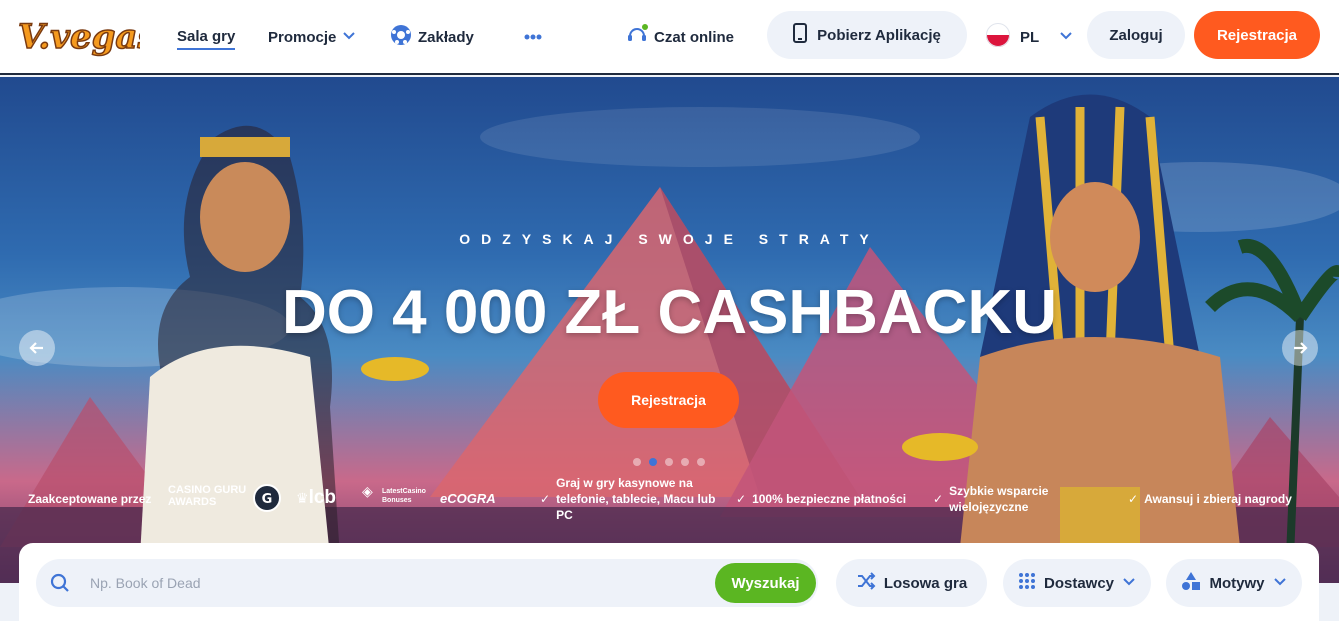 The height and width of the screenshot is (621, 1339). Describe the element at coordinates (669, 312) in the screenshot. I see `hero-title: DO 4 000 ZŁ CASHBACKU` at that location.